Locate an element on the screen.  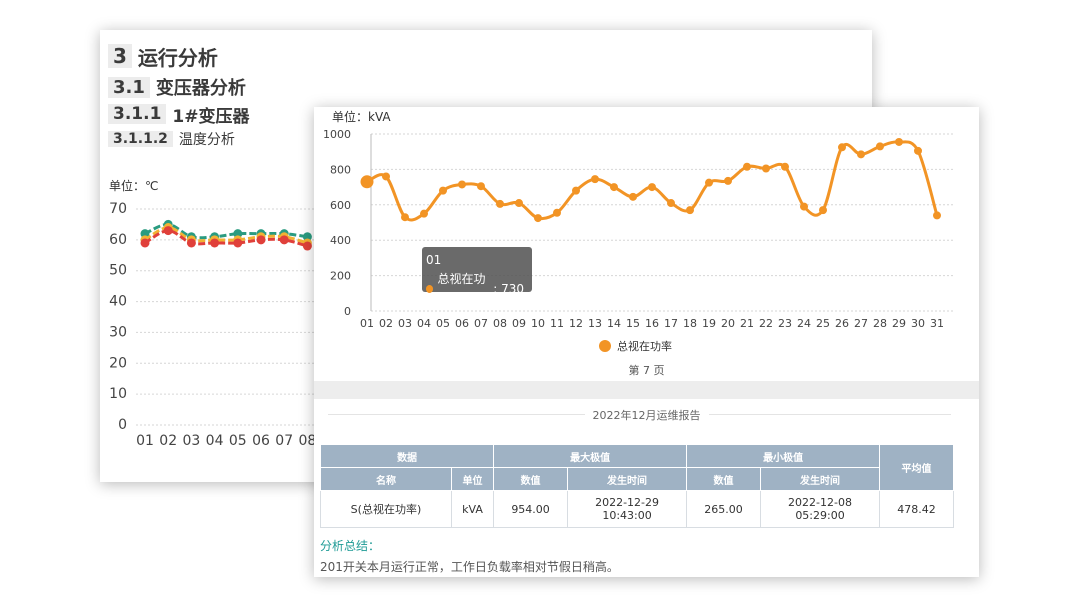
y-tick-label: 70 is located at coordinates (118, 209).